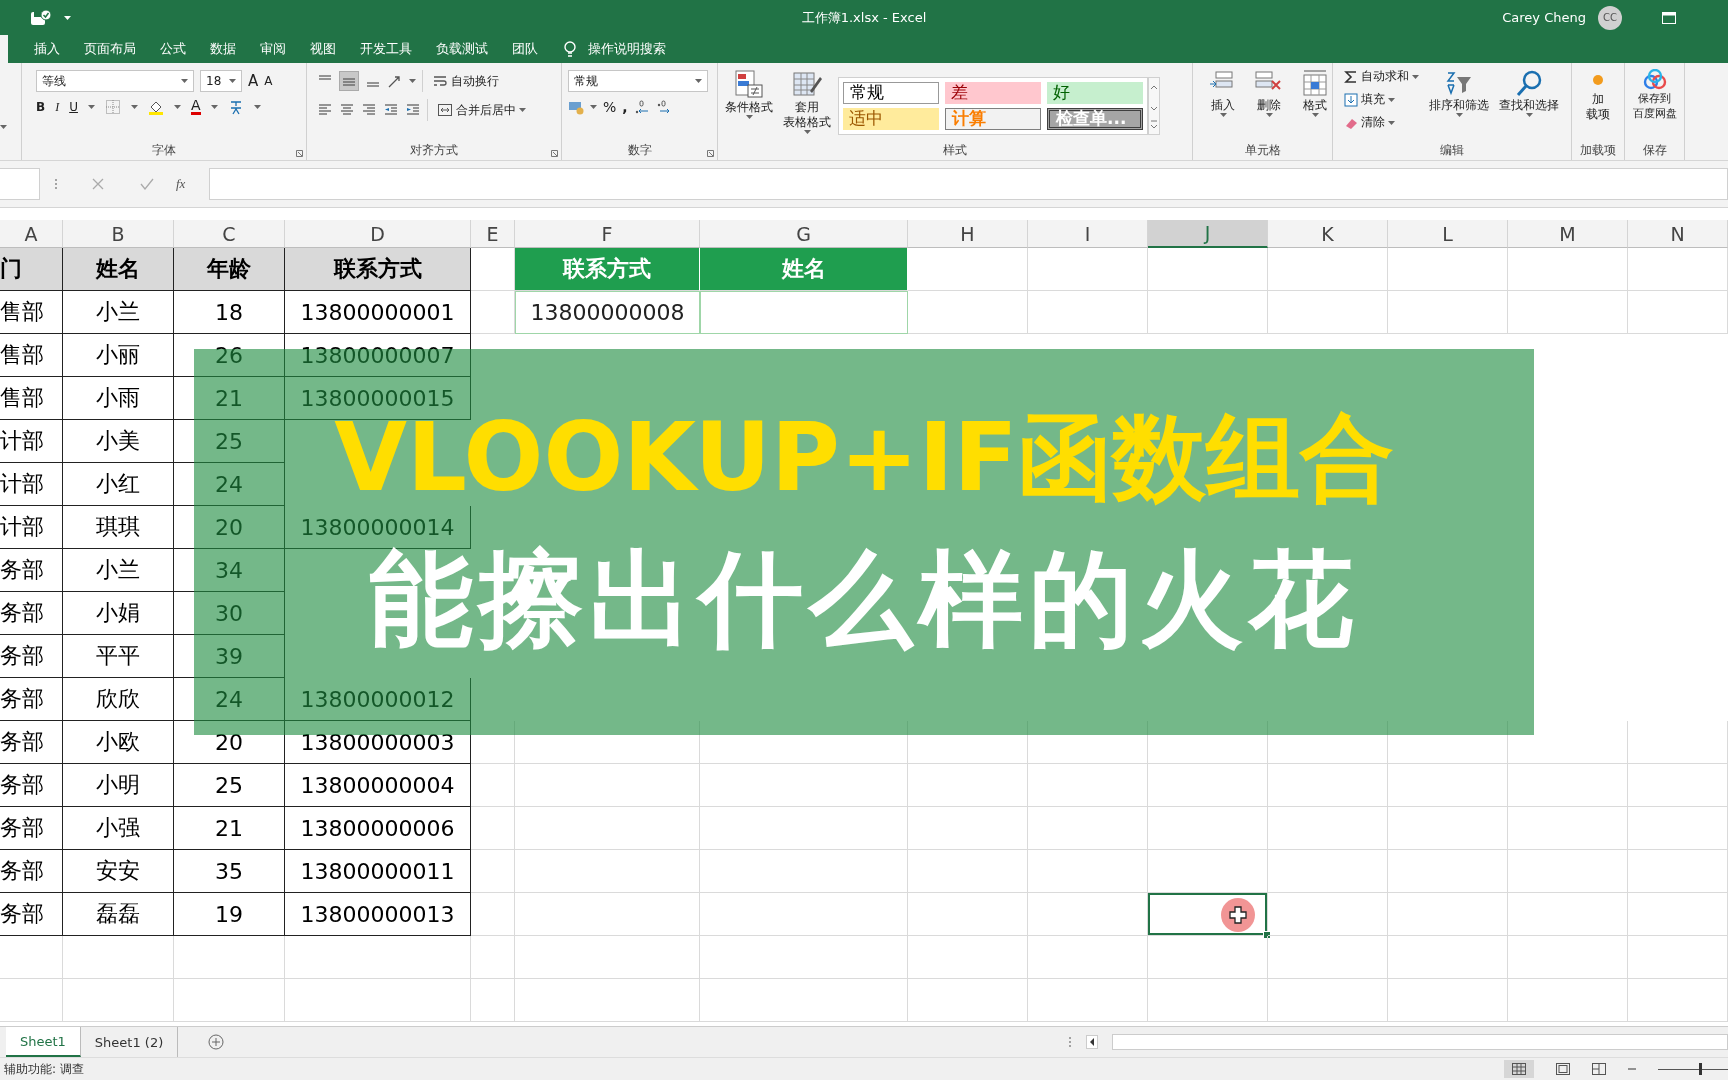 This screenshot has height=1080, width=1728. I want to click on autosum-button: 自动求和, so click(1381, 76).